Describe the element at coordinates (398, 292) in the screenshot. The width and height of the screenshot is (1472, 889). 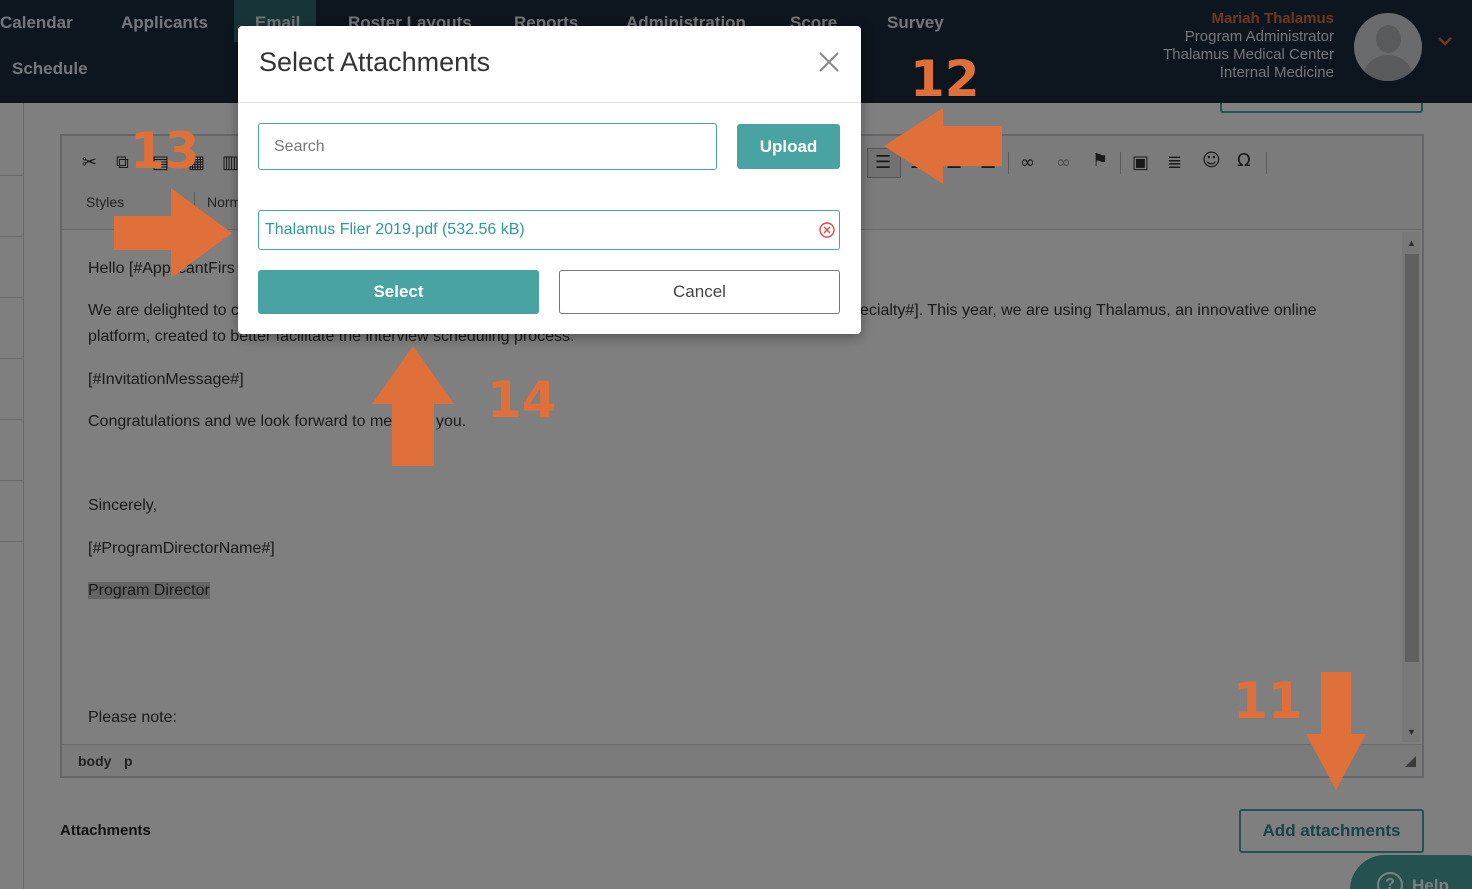
I see `select-button: Select` at that location.